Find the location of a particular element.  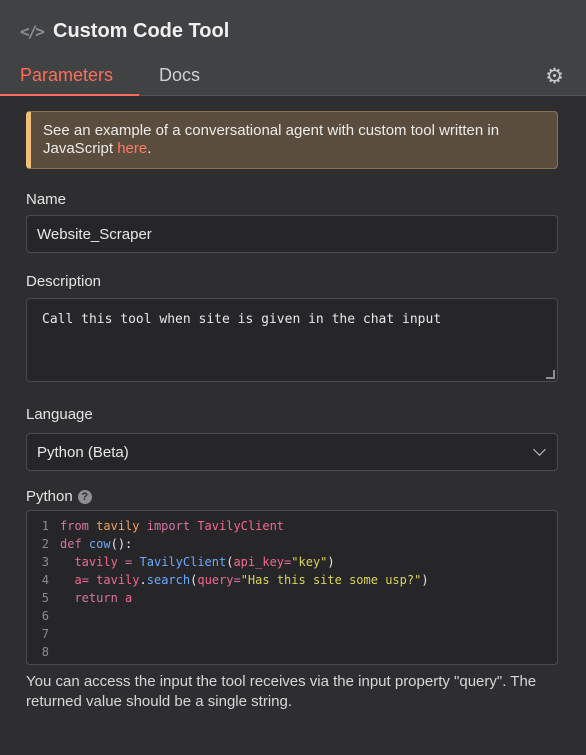

code-line: 1 from tavily import TavilyClient is located at coordinates (292, 526).